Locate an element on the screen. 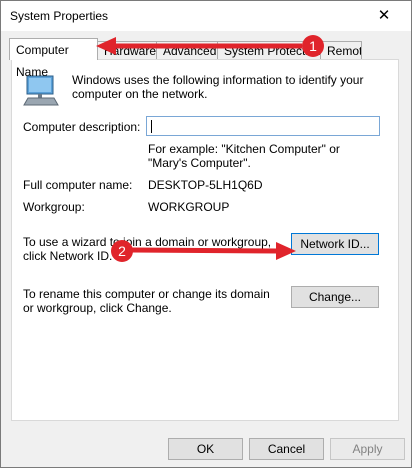 This screenshot has width=412, height=468. computer-description-label: Computer description: is located at coordinates (82, 127).